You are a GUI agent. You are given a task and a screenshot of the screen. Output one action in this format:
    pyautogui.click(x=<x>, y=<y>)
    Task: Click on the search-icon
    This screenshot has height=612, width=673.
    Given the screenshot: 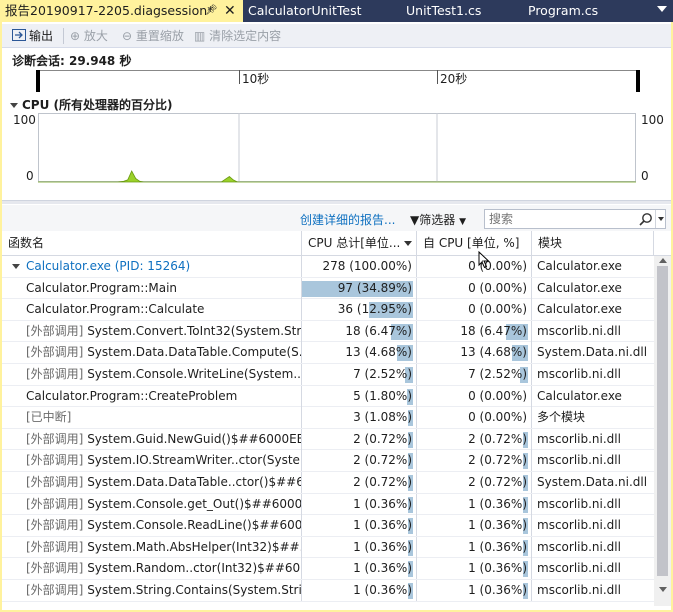 What is the action you would take?
    pyautogui.click(x=646, y=219)
    